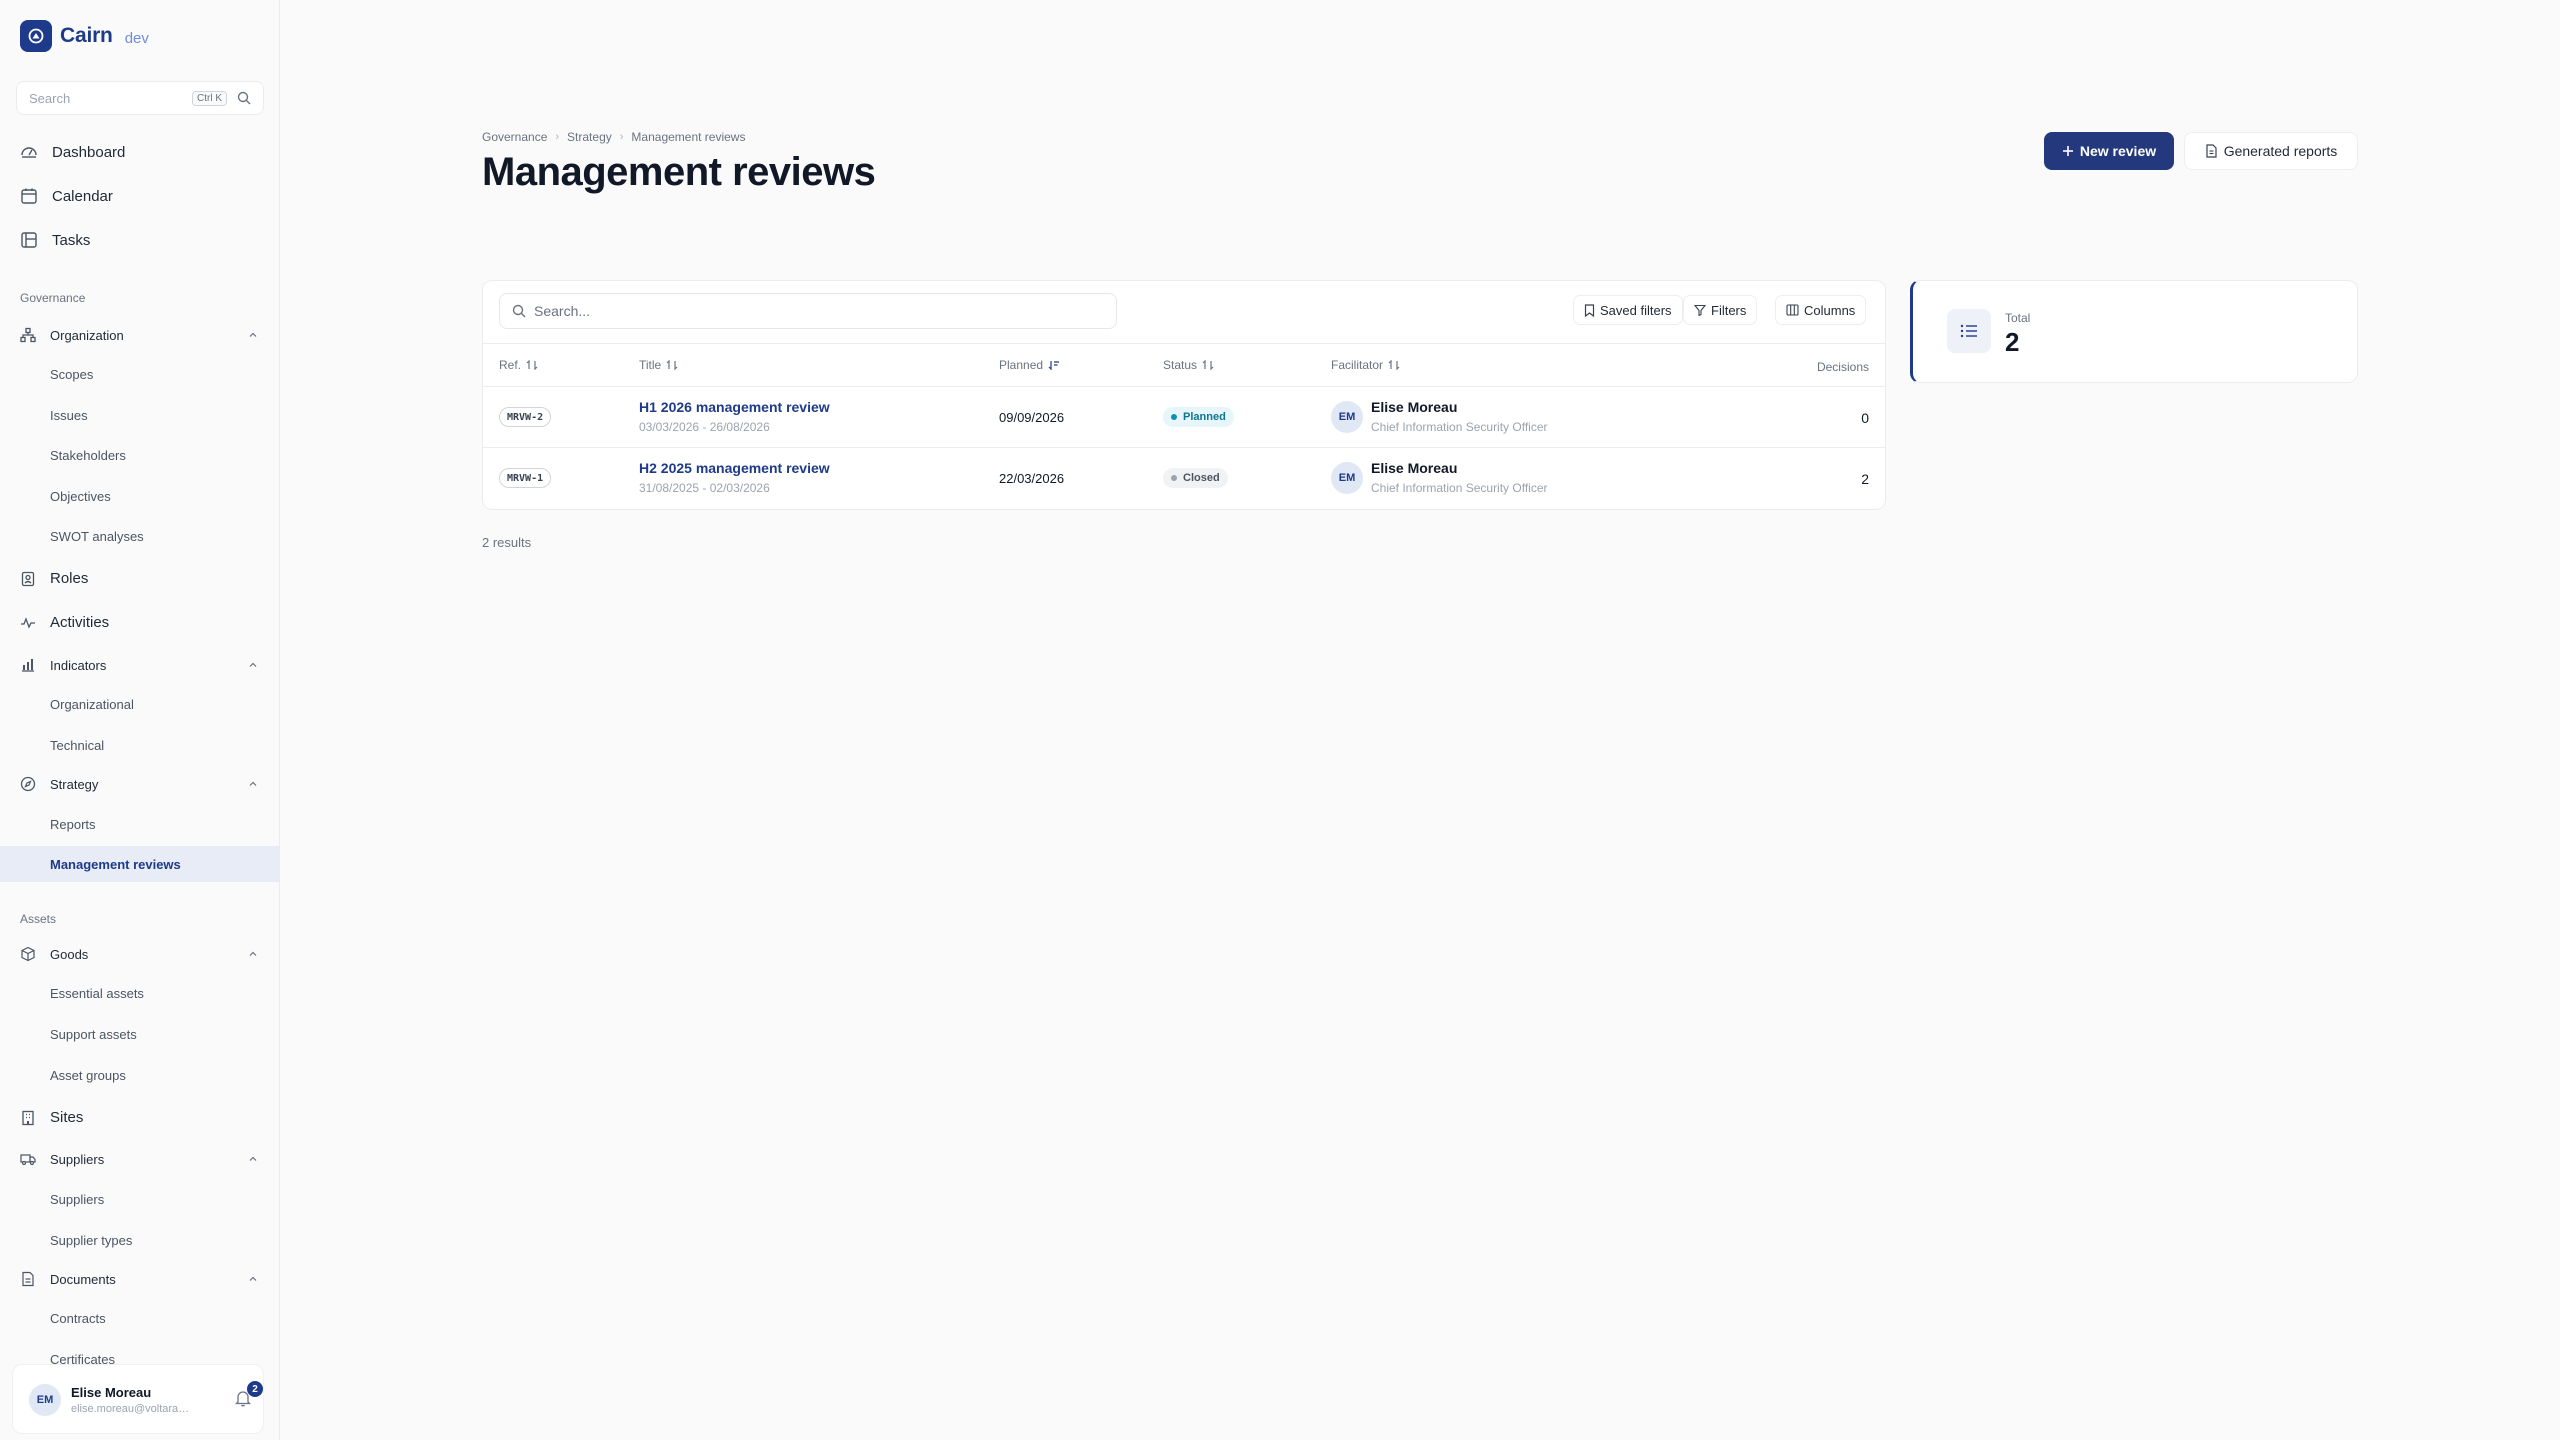 The image size is (2560, 1440). Describe the element at coordinates (36, 36) in the screenshot. I see `cairn-logo-icon` at that location.